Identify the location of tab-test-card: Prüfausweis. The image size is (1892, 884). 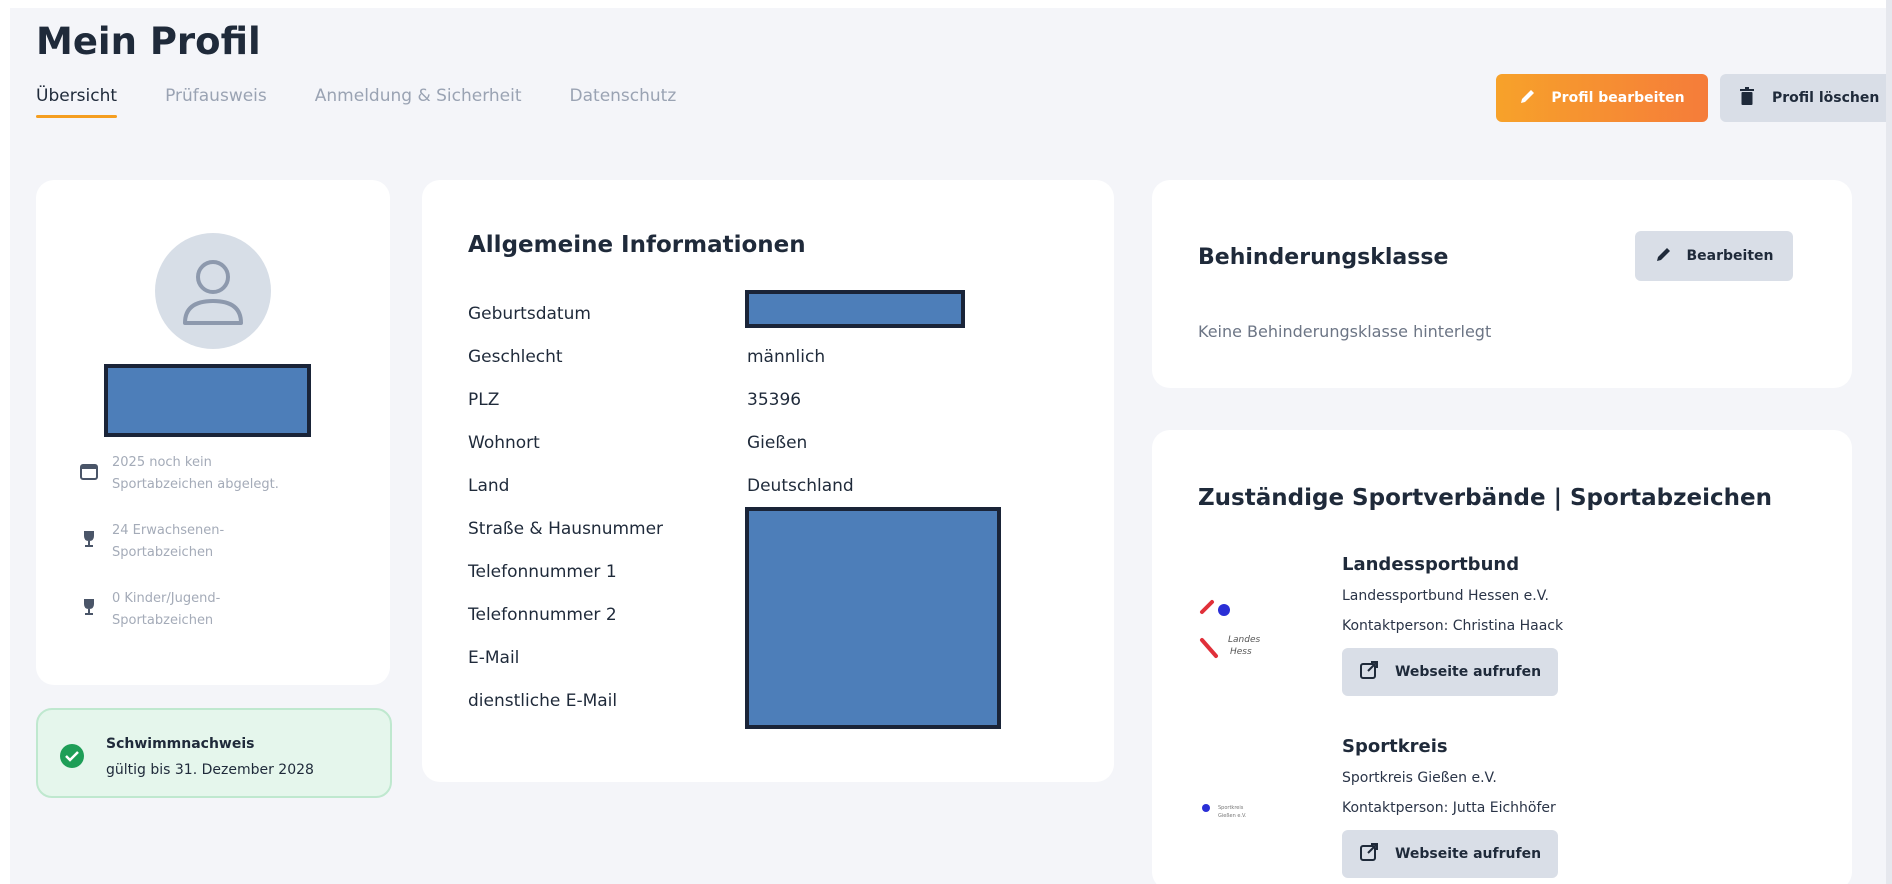
(216, 101).